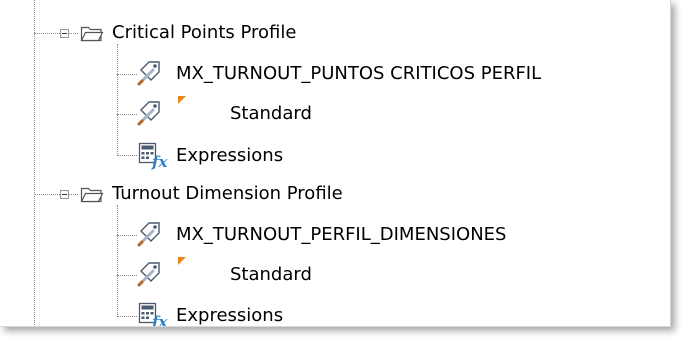  I want to click on tree-item-label: MX_TURNOUT_PUNTOS CRITICOS PERFIL, so click(359, 73).